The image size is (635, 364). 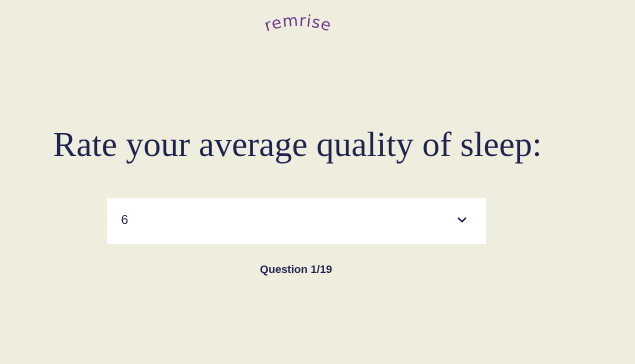 What do you see at coordinates (297, 144) in the screenshot?
I see `question-title: Rate your average quality of sleep:` at bounding box center [297, 144].